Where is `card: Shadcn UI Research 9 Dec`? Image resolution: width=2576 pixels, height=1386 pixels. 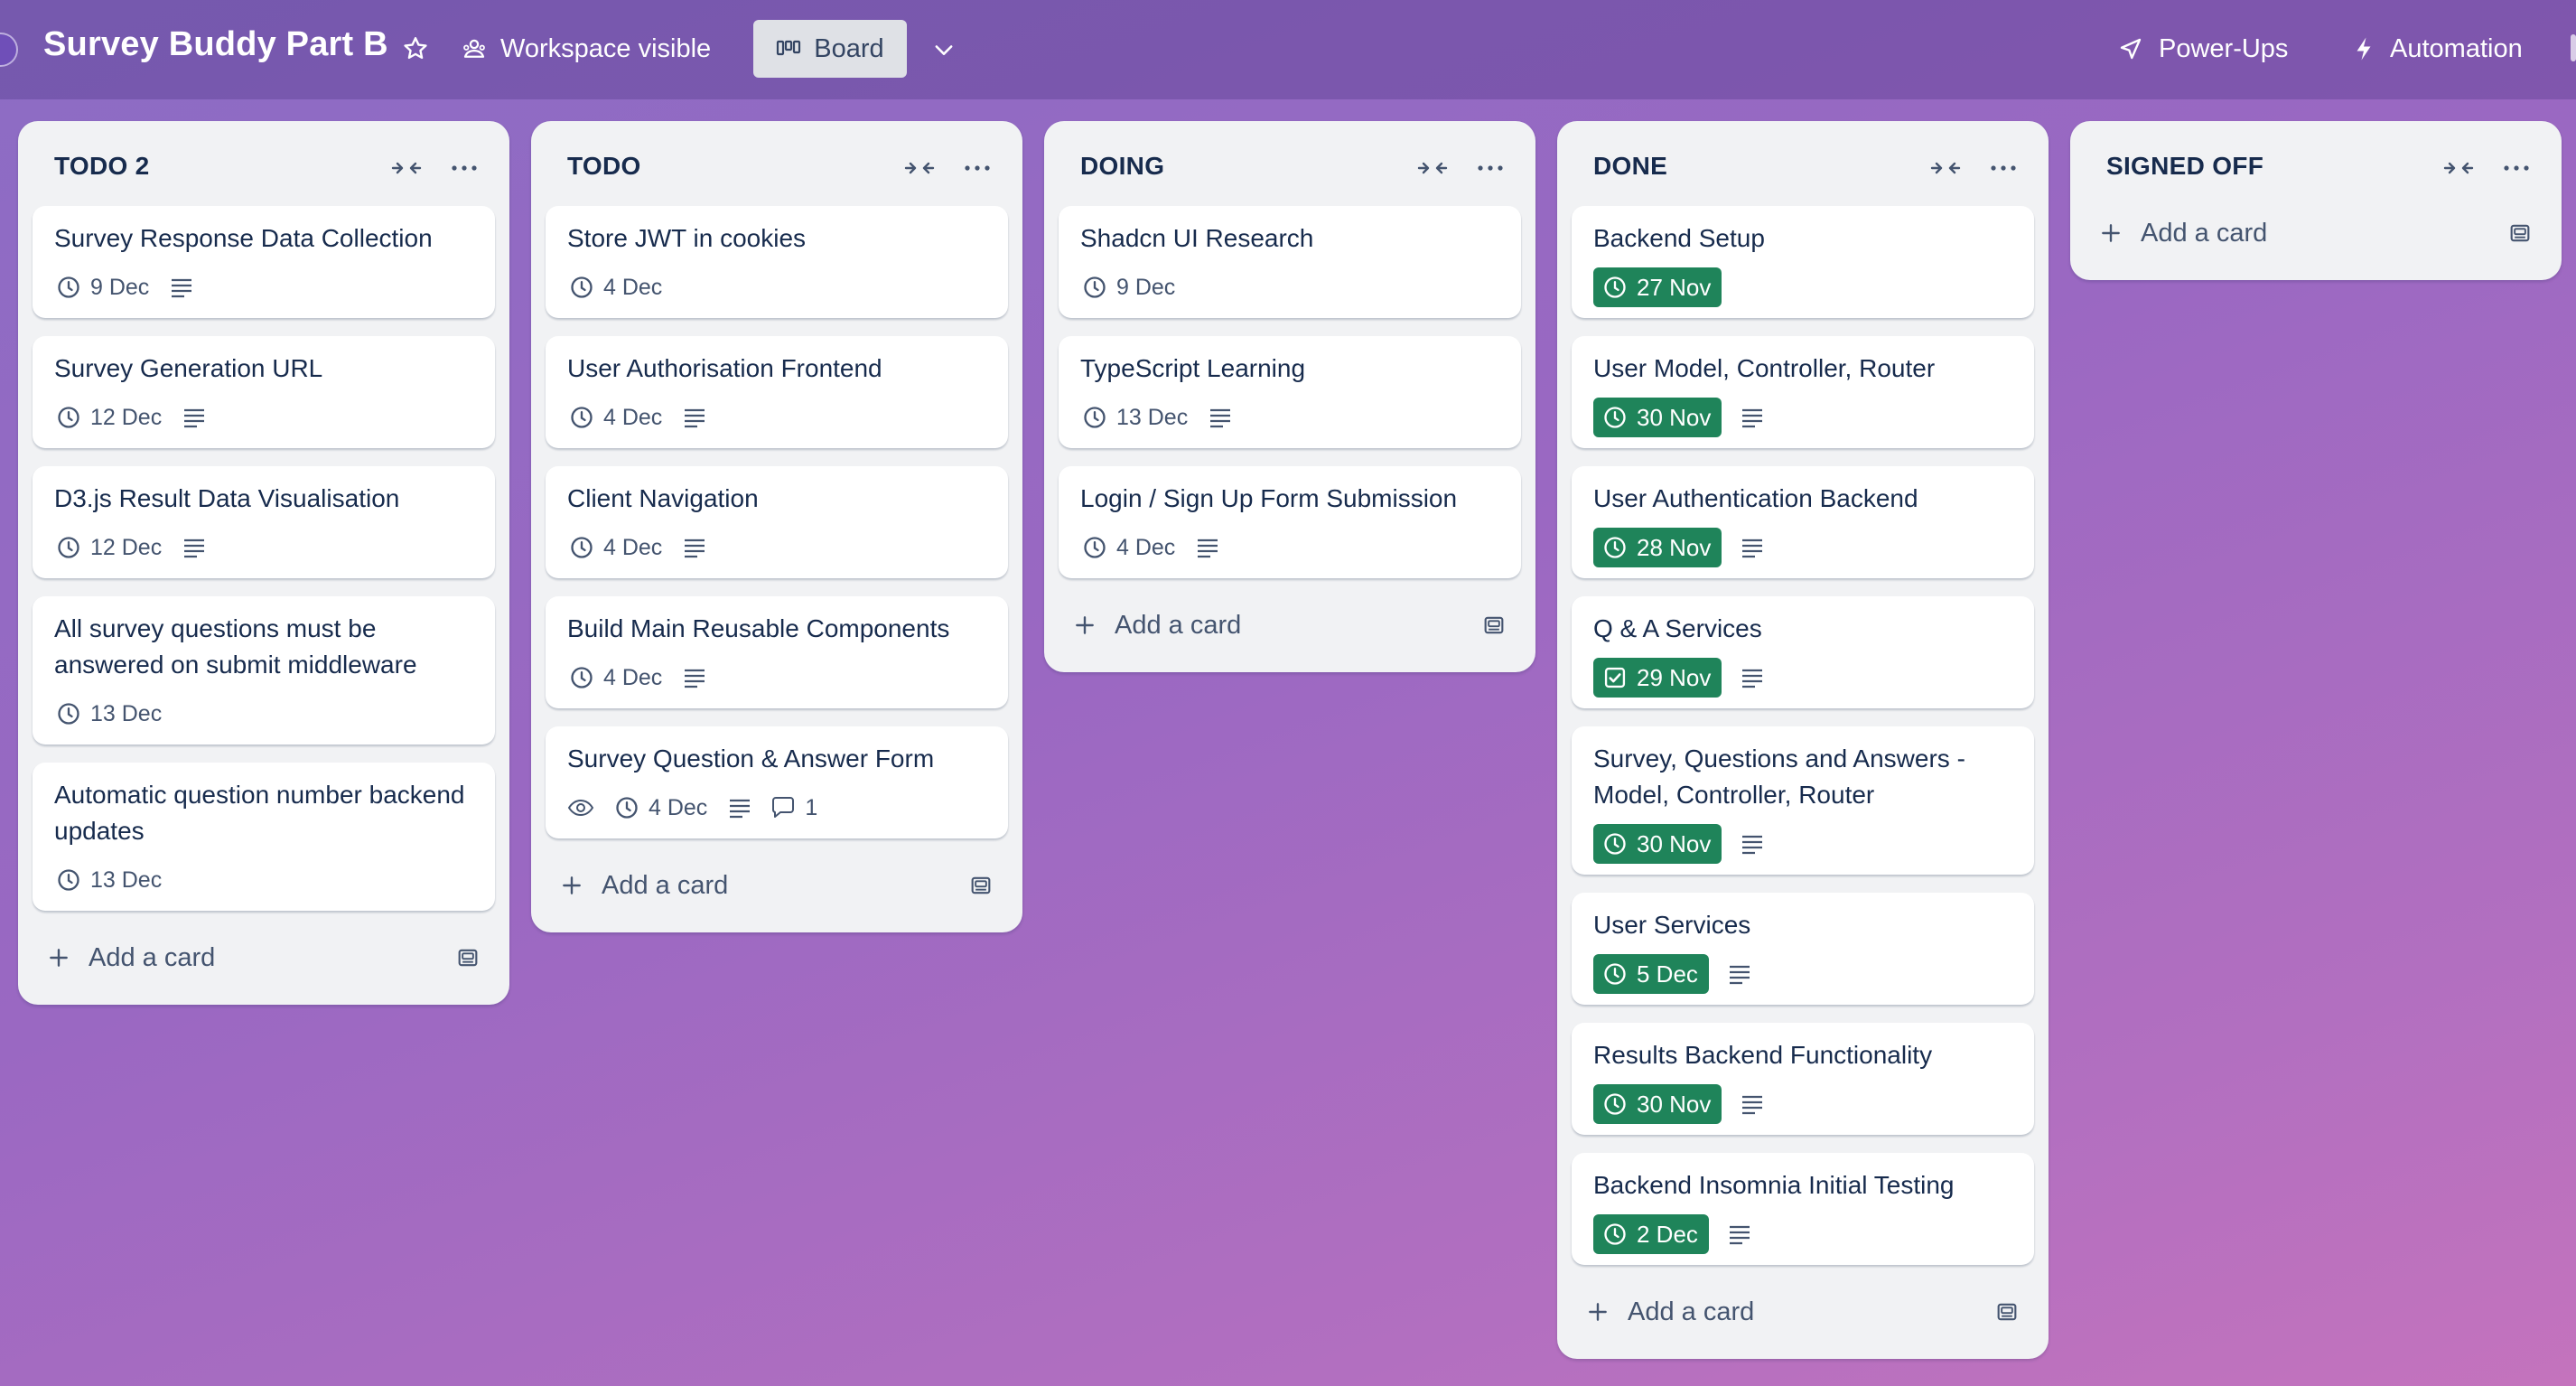 card: Shadcn UI Research 9 Dec is located at coordinates (1290, 262).